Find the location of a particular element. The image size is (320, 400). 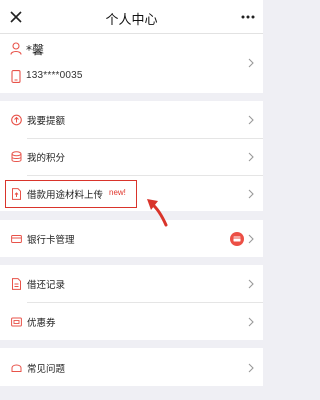

menu-item-bank-card: 银行卡管理 is located at coordinates (131, 238).